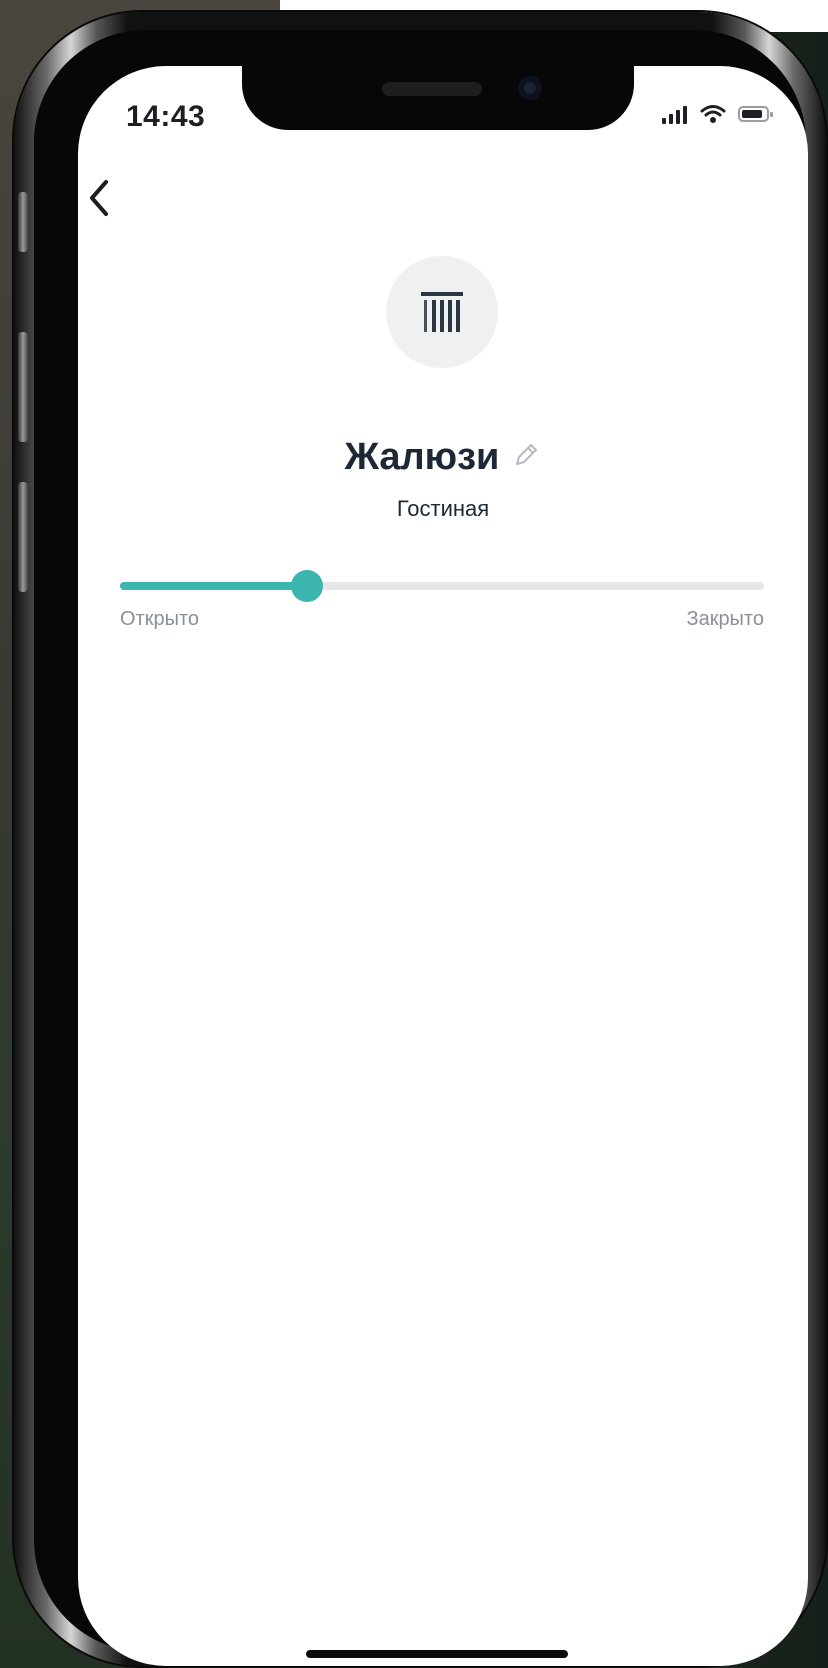  What do you see at coordinates (443, 508) in the screenshot?
I see `device-room: Гостиная` at bounding box center [443, 508].